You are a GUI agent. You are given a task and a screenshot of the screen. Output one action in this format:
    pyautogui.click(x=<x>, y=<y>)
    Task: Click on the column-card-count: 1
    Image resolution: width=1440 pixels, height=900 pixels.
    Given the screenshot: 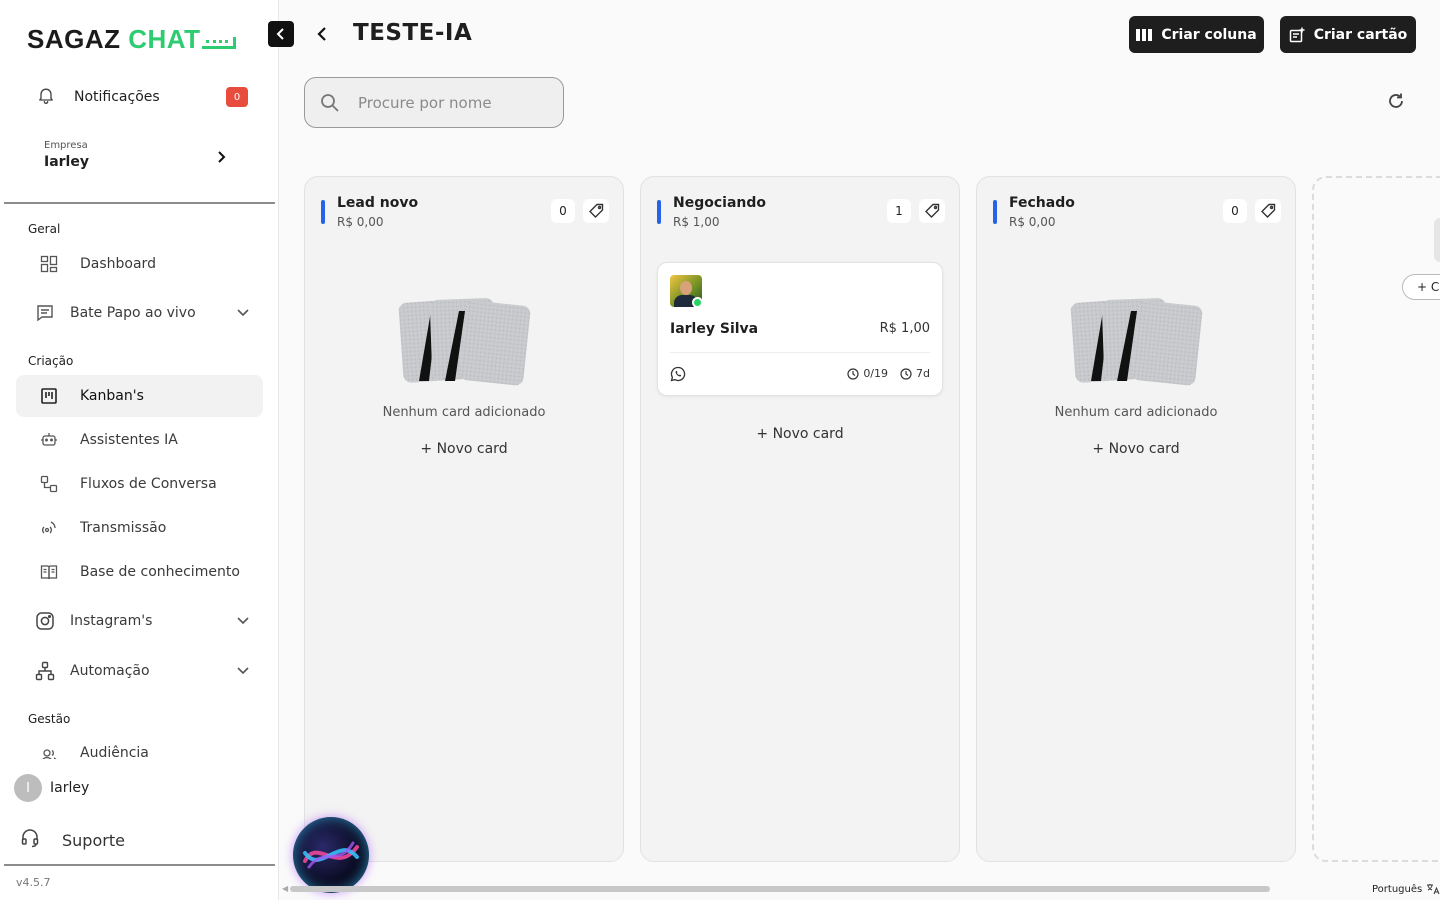 What is the action you would take?
    pyautogui.click(x=899, y=211)
    